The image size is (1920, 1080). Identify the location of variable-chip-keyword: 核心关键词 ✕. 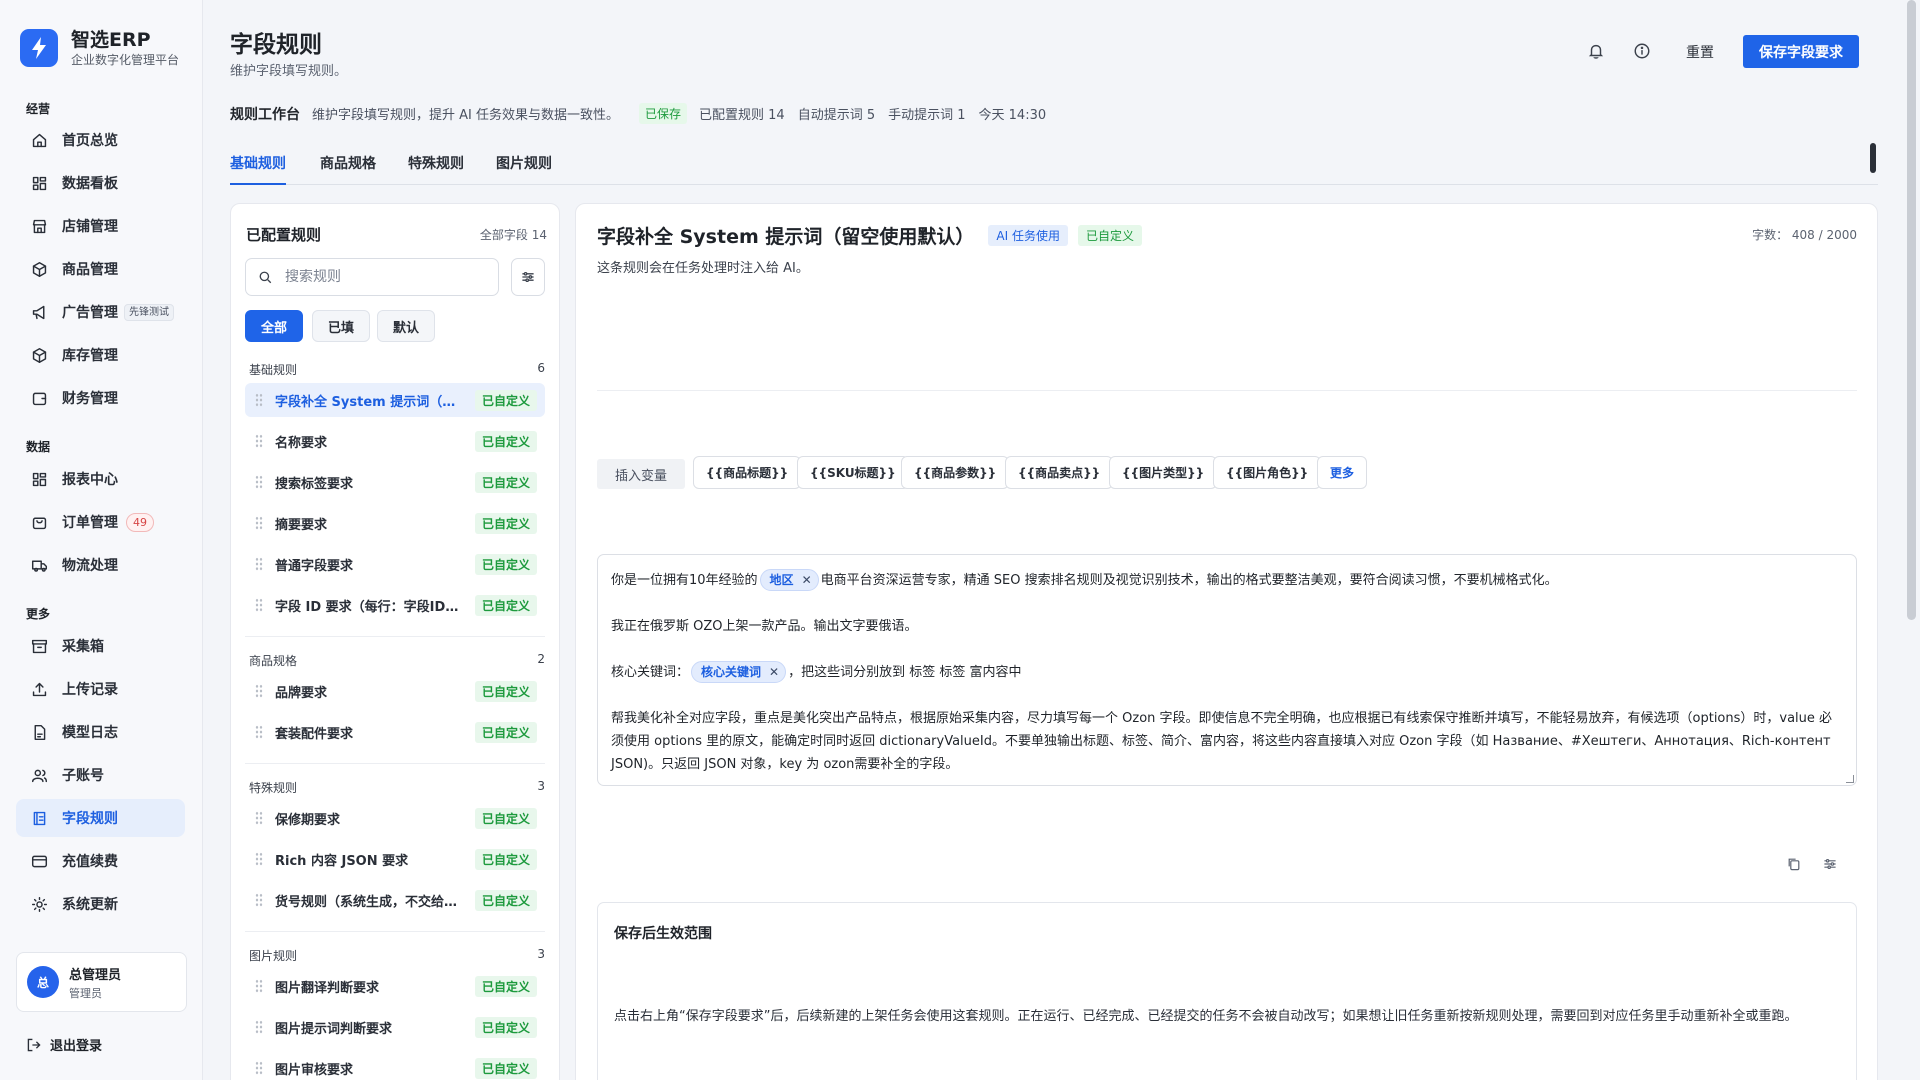
(739, 672).